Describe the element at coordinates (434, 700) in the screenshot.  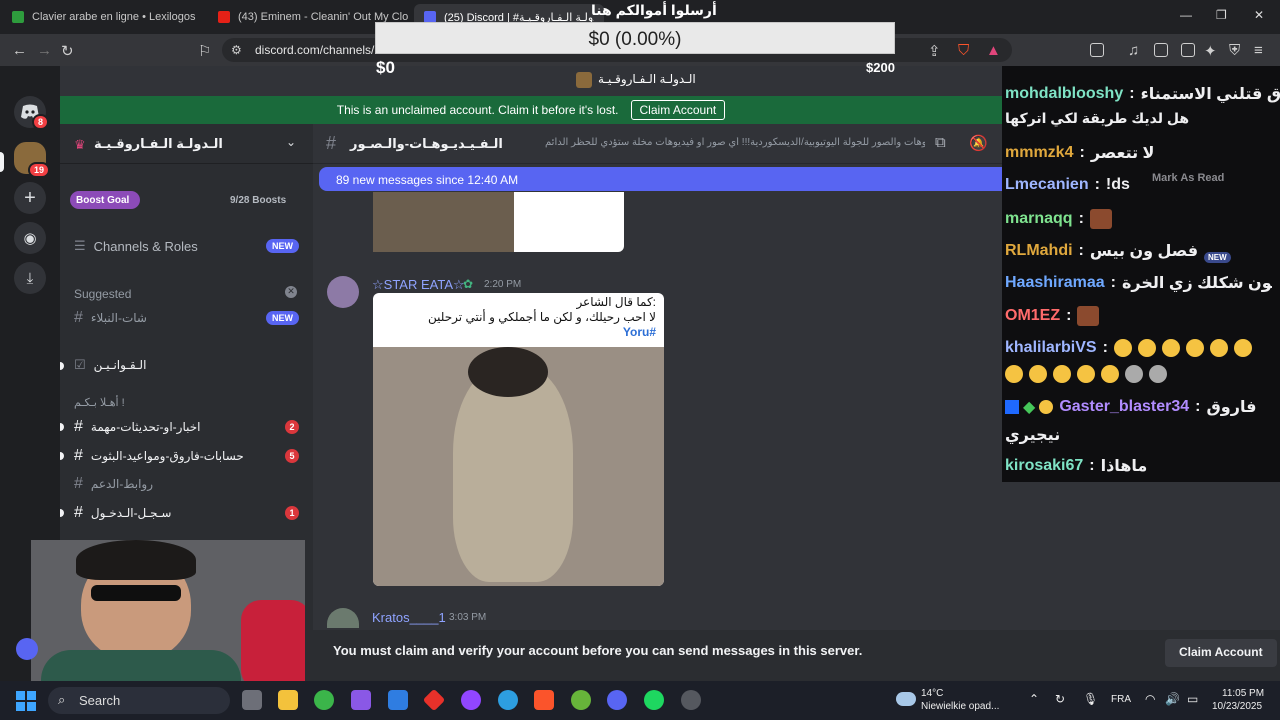
I see `app-icon` at that location.